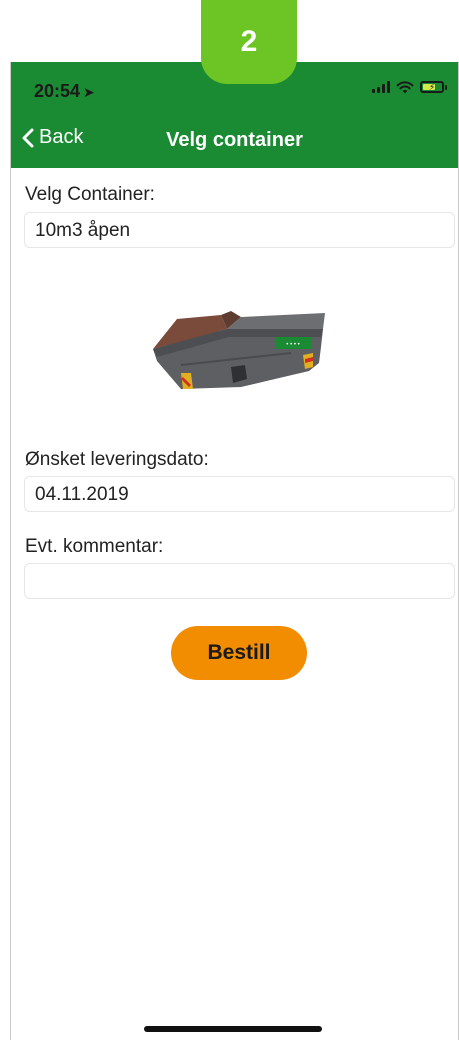 This screenshot has height=1040, width=459. I want to click on page-title: Velg container, so click(234, 140).